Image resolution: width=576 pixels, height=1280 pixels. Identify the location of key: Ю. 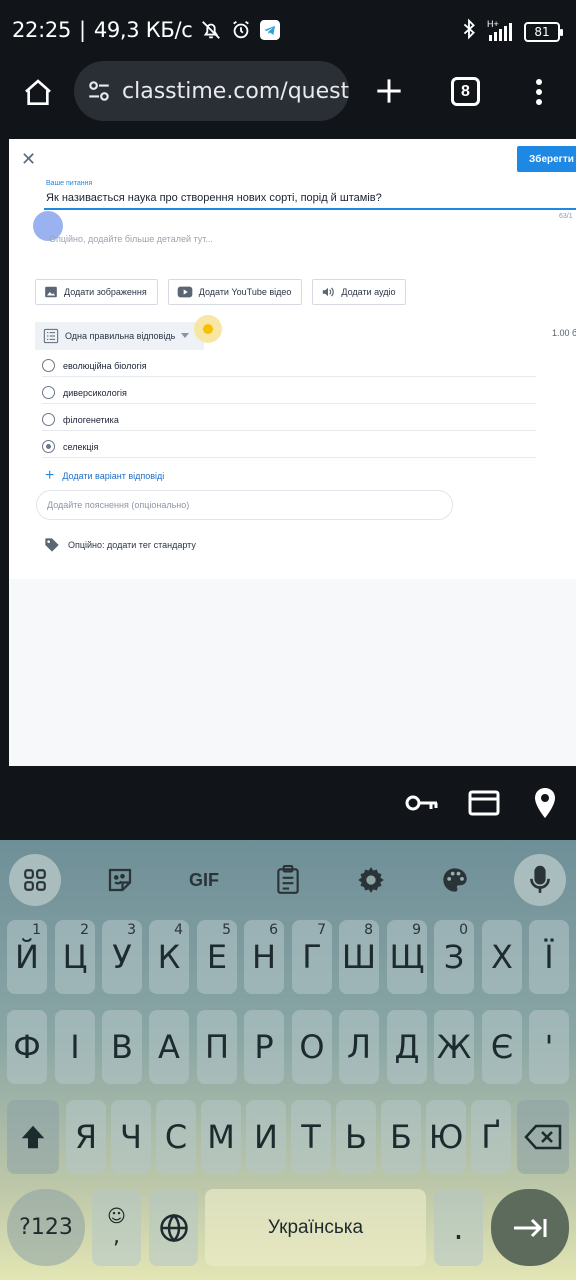
(446, 1137).